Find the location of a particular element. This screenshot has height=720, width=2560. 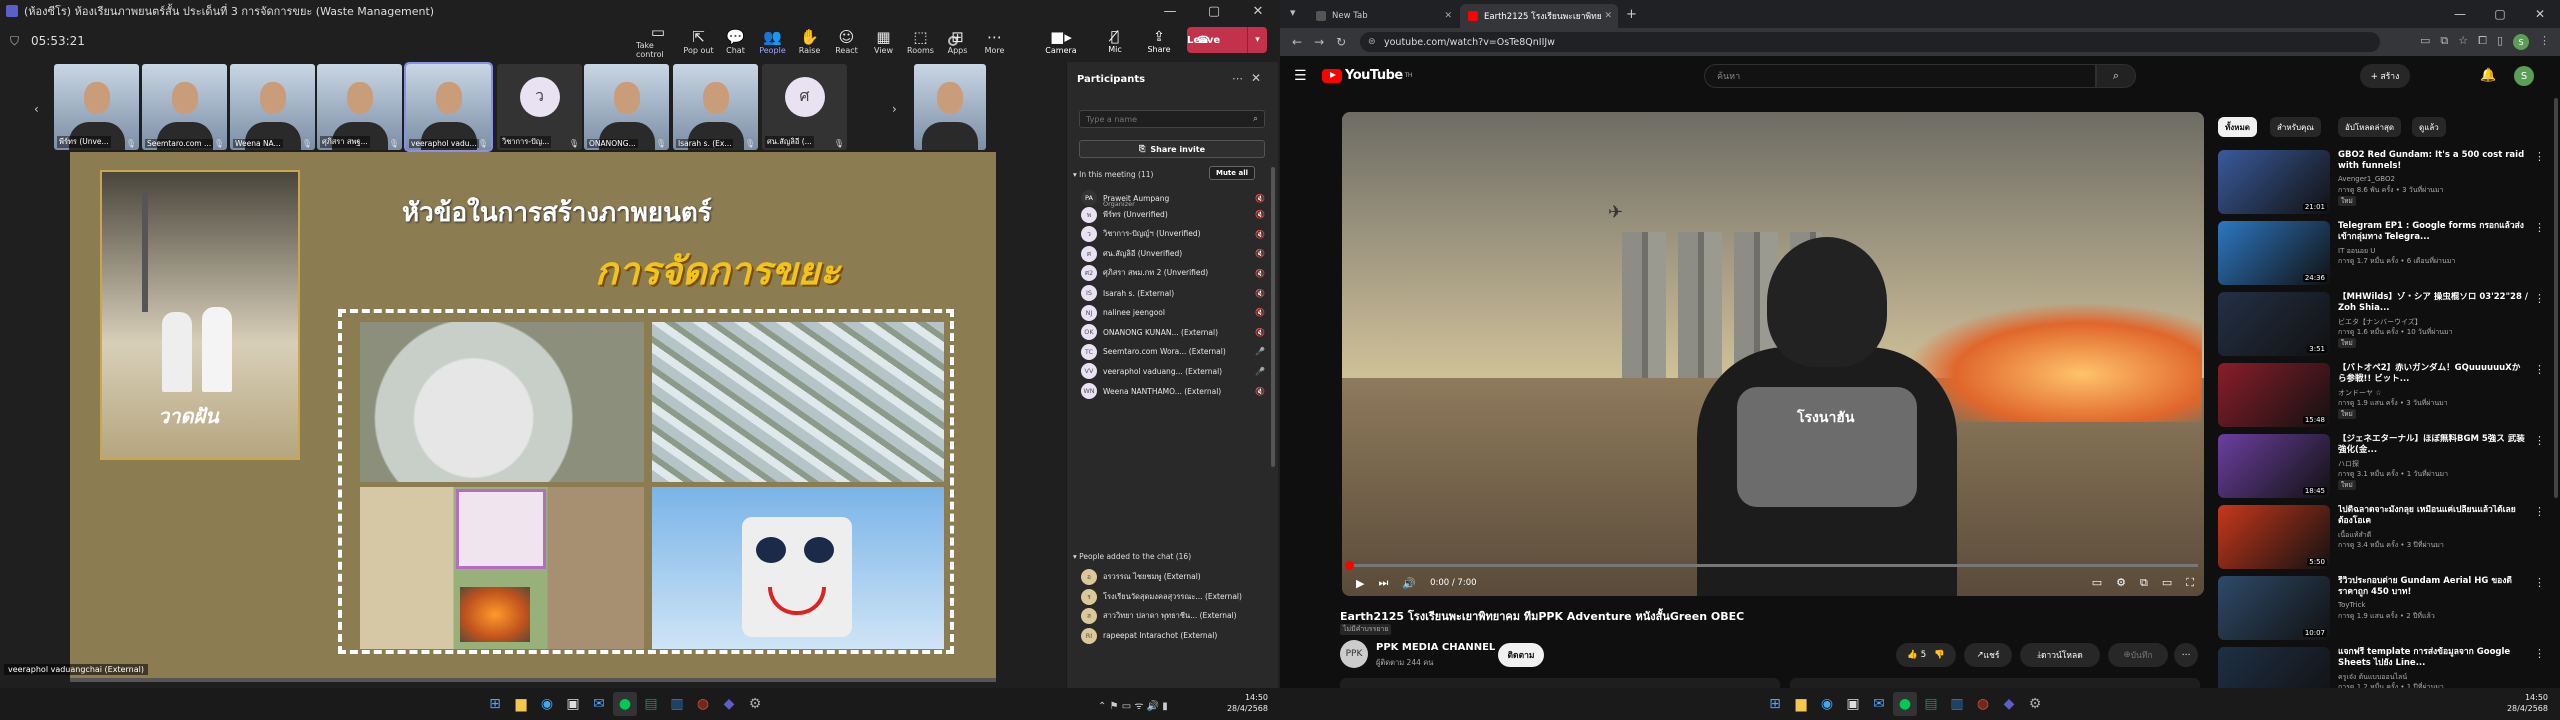

more-actions-icon: ⋯ is located at coordinates (2186, 655).